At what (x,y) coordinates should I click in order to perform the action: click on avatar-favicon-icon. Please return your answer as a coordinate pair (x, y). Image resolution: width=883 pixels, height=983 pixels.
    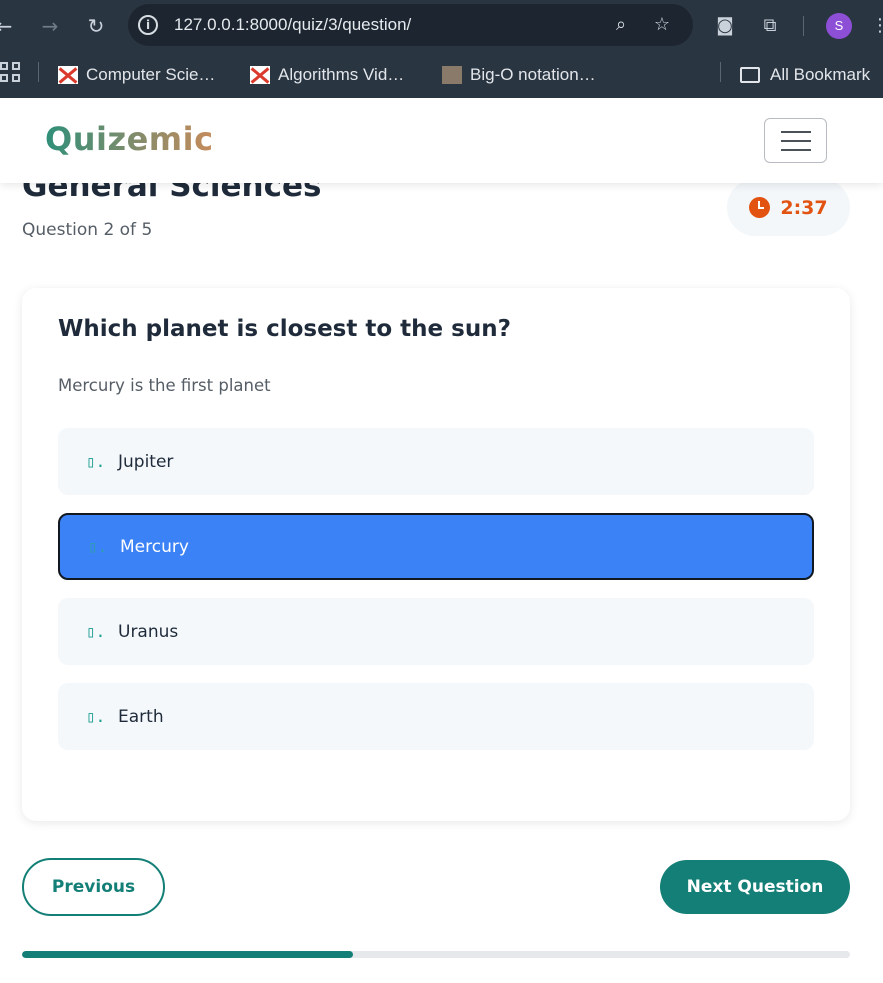
    Looking at the image, I should click on (452, 75).